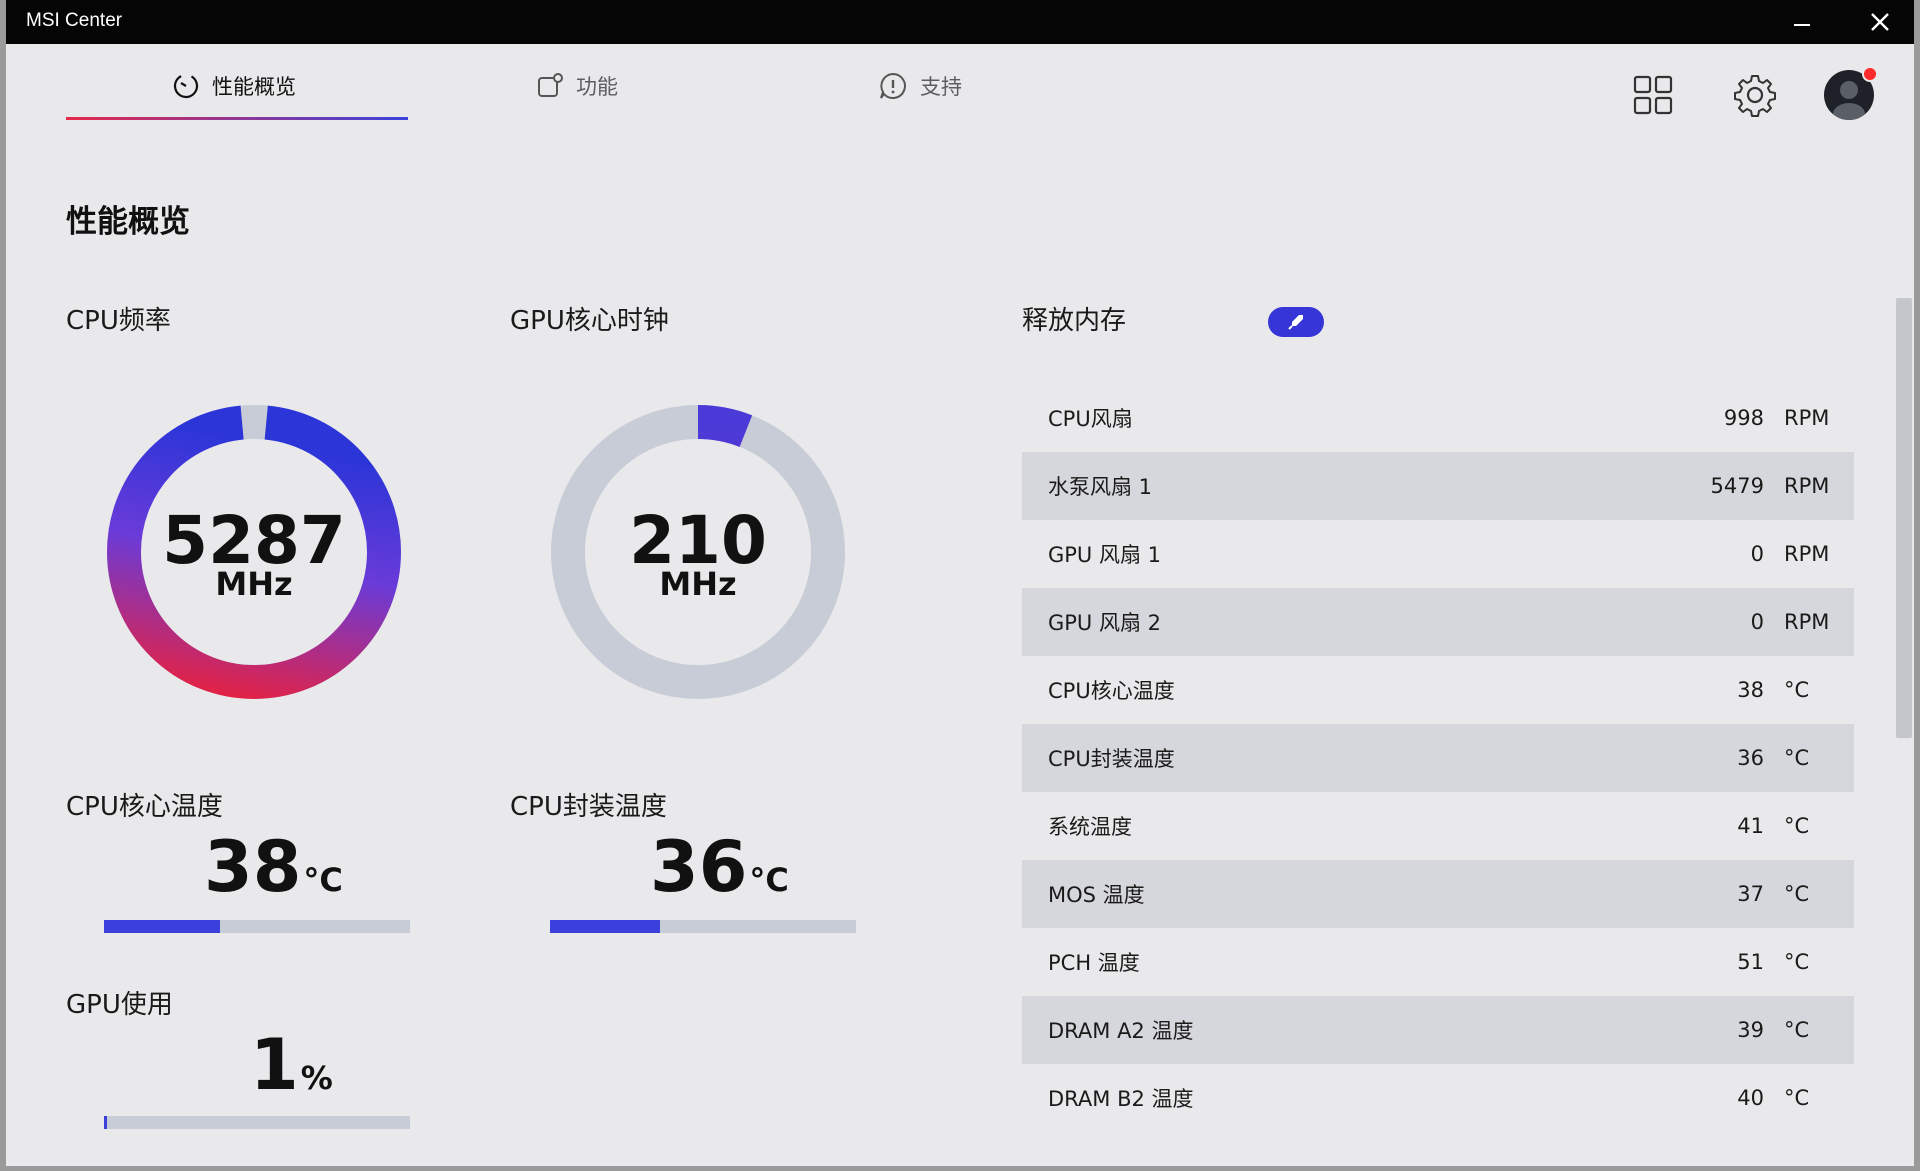 The width and height of the screenshot is (1920, 1171). I want to click on sensor-name: DRAM B2 温度, so click(1121, 1099).